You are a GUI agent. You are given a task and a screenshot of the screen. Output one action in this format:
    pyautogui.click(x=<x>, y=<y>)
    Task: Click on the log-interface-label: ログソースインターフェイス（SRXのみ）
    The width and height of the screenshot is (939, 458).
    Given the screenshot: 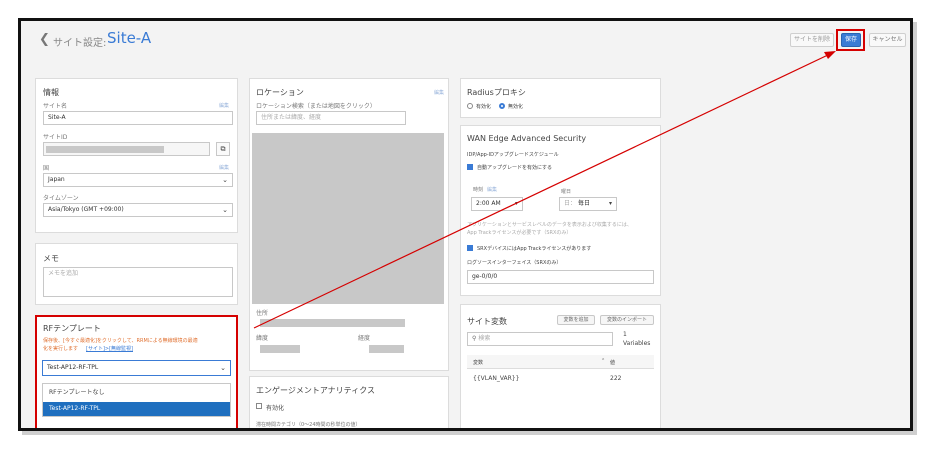 What is the action you would take?
    pyautogui.click(x=514, y=263)
    